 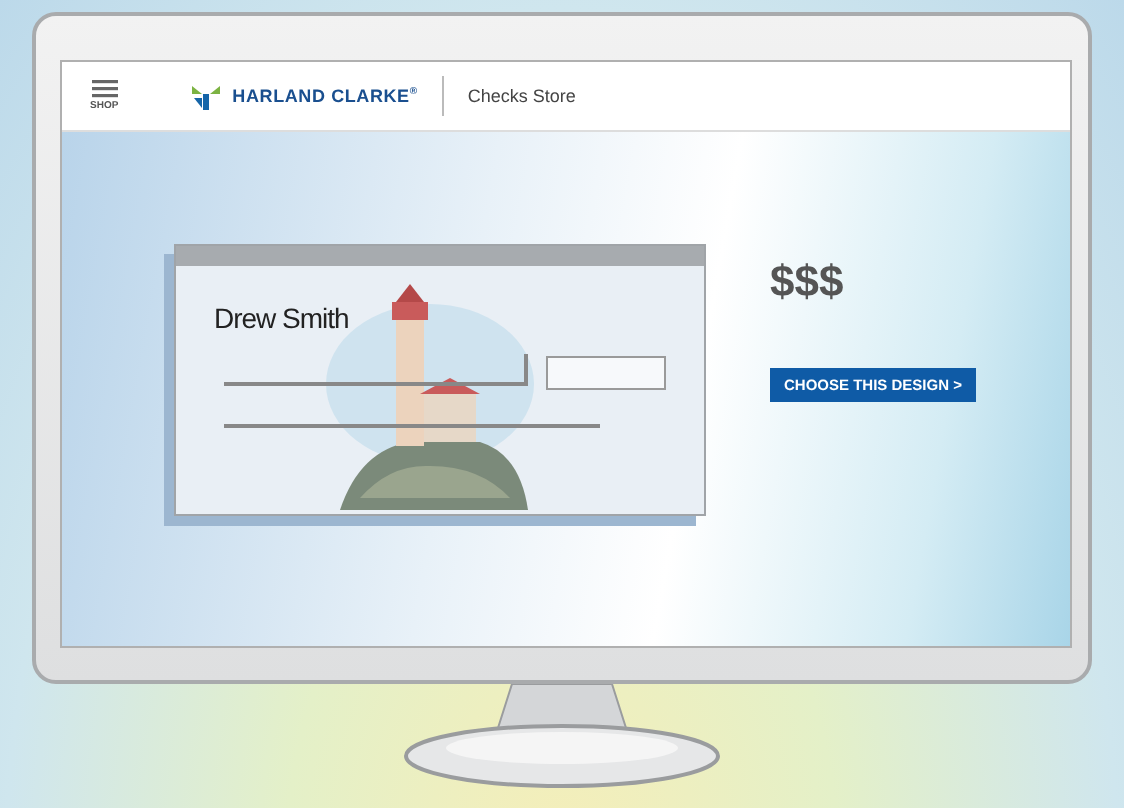 What do you see at coordinates (281, 318) in the screenshot?
I see `account-holder-name: Drew Smith` at bounding box center [281, 318].